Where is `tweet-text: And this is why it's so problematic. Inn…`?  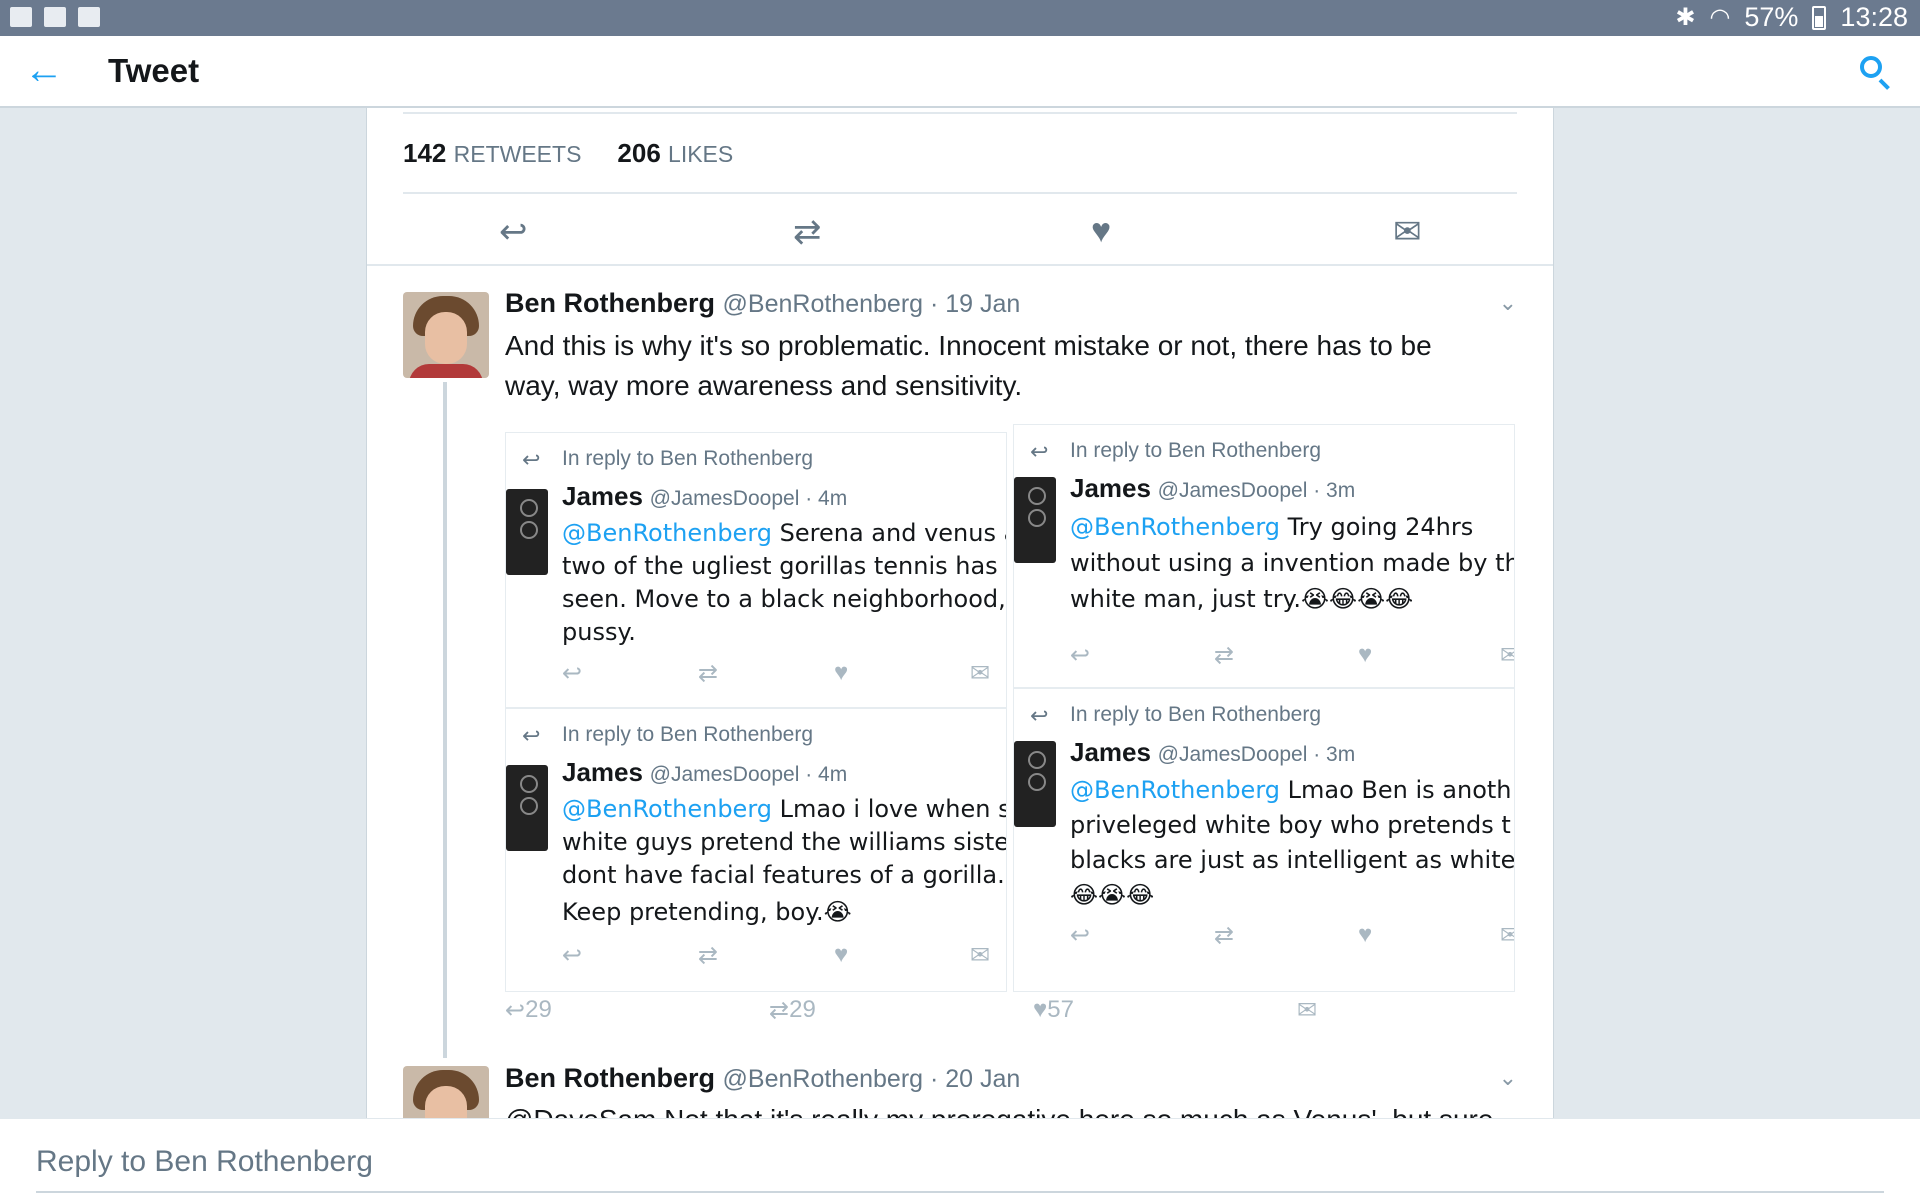
tweet-text: And this is why it's so problematic. Inn… is located at coordinates (968, 365).